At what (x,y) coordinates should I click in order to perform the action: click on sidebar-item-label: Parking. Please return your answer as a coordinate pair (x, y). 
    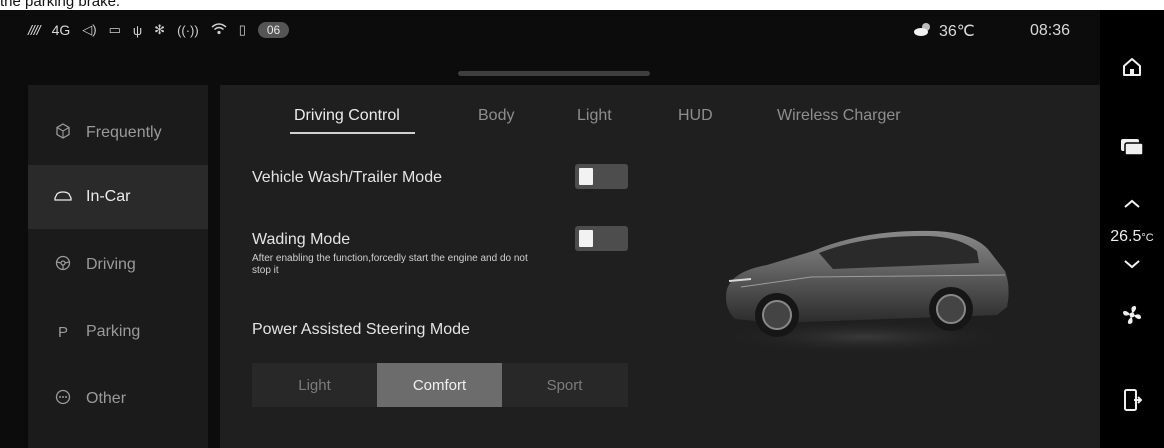
    Looking at the image, I should click on (113, 331).